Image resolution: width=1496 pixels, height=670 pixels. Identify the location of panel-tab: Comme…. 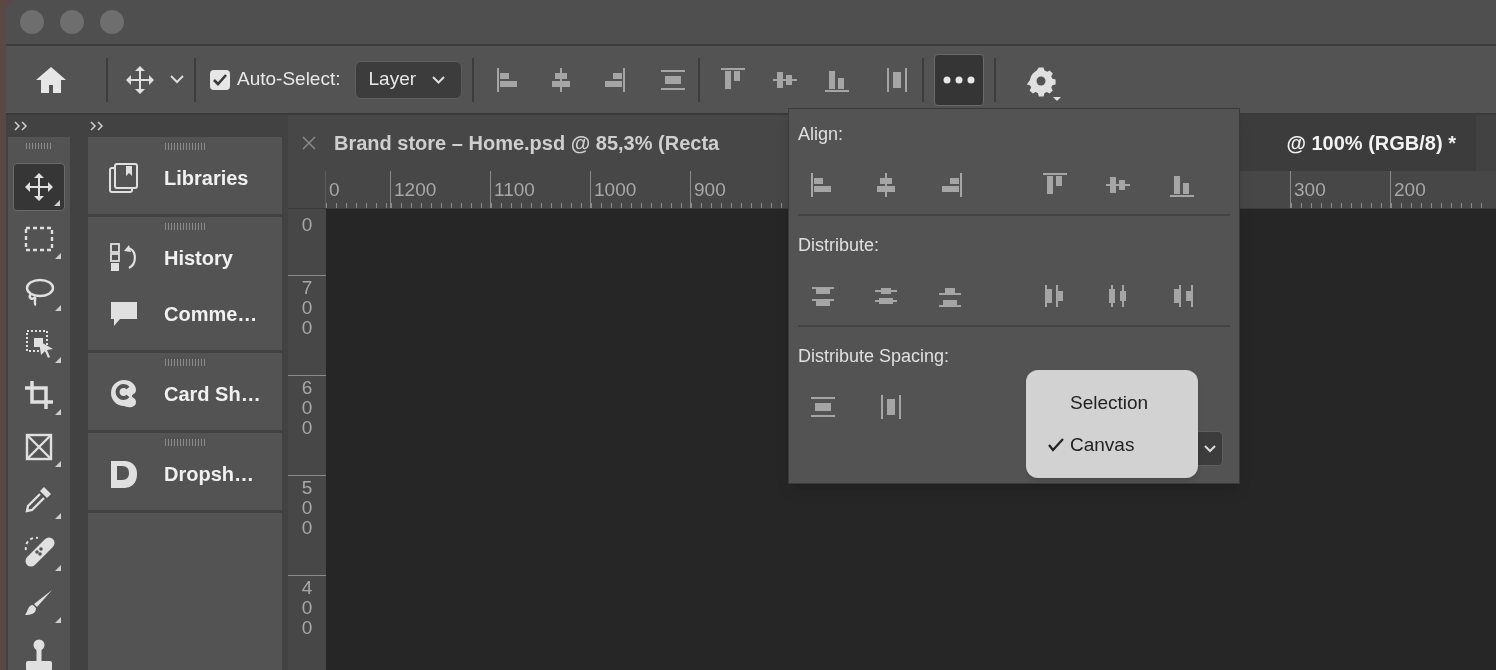
(185, 314).